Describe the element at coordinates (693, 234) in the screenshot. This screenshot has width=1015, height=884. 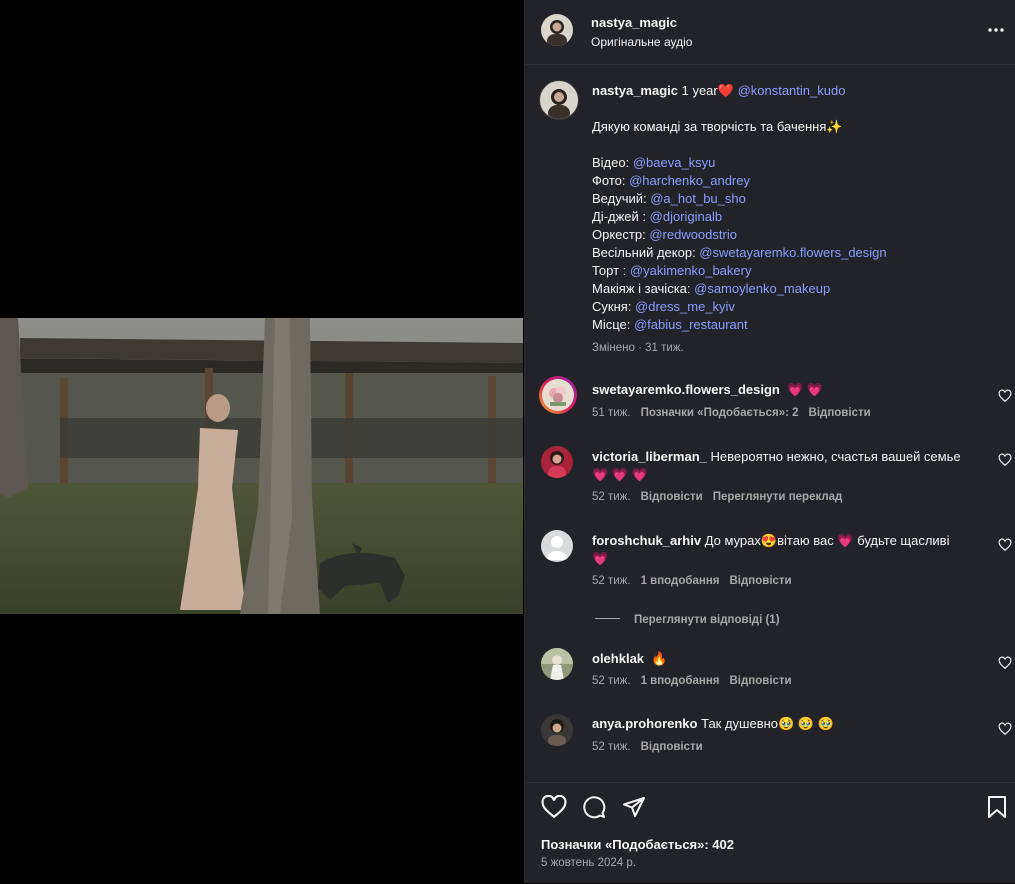
I see `credit-handle-link: @redwoodstrio` at that location.